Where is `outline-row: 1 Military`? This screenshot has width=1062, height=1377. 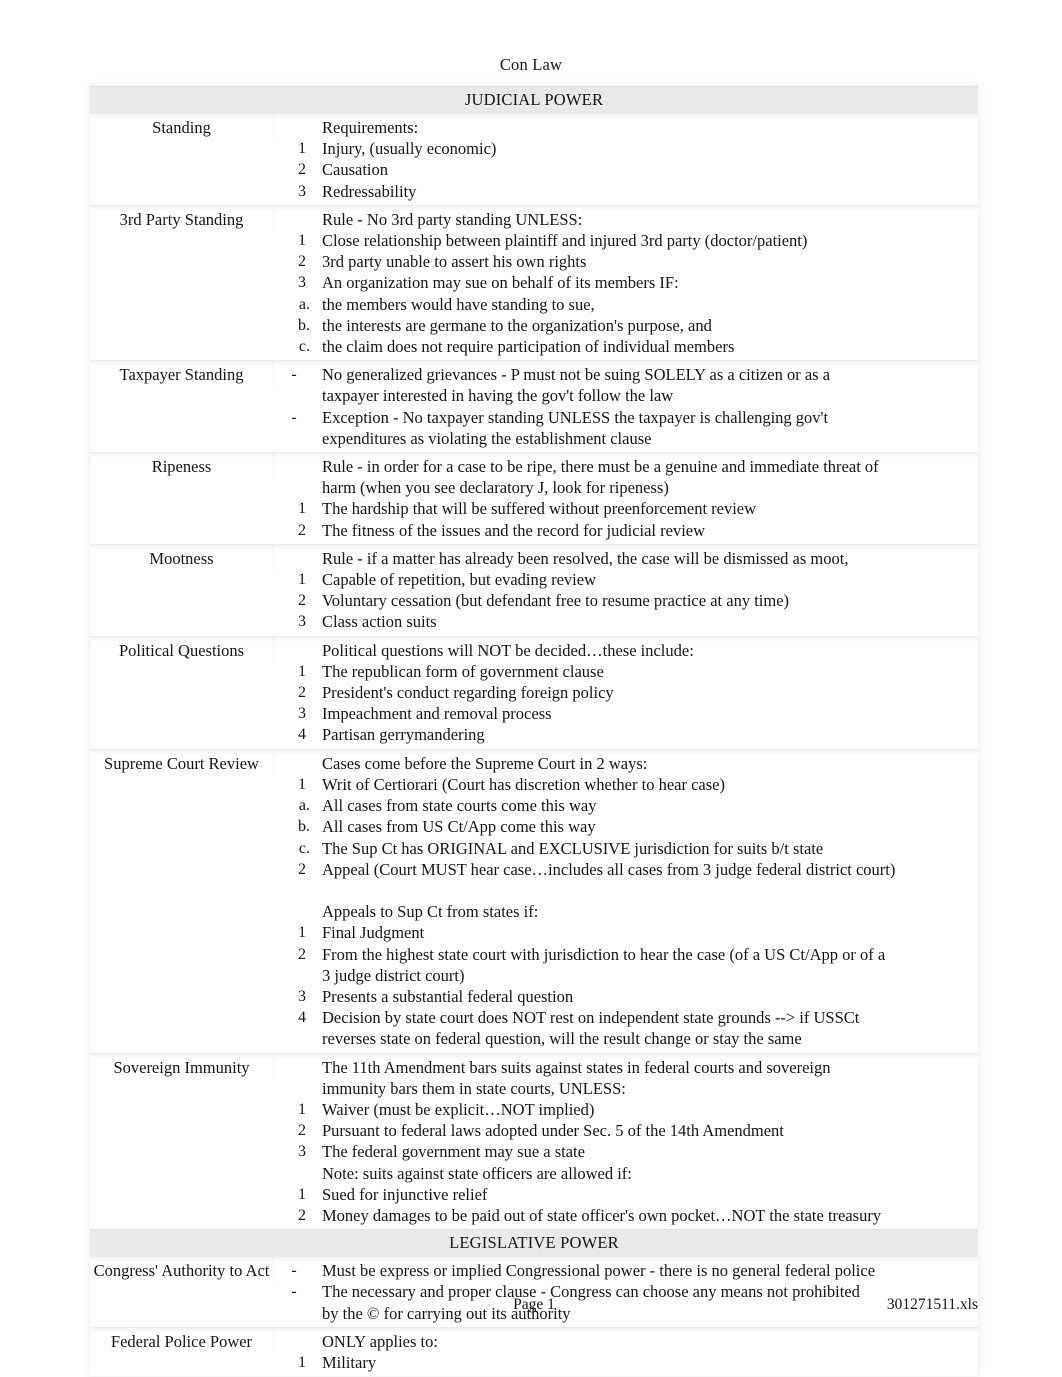
outline-row: 1 Military is located at coordinates (626, 1362).